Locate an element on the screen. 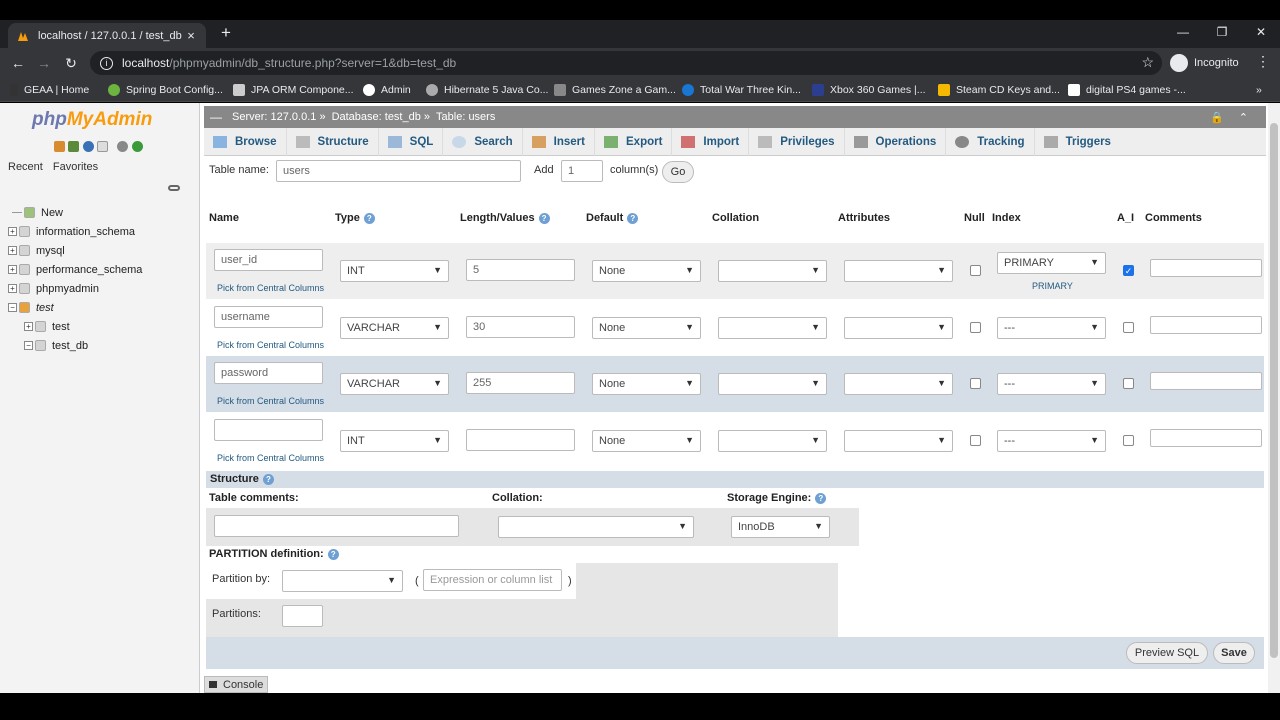 This screenshot has height=720, width=1280. browser-tab: localhost / 127.0.0.1 / test_db / u × is located at coordinates (107, 35).